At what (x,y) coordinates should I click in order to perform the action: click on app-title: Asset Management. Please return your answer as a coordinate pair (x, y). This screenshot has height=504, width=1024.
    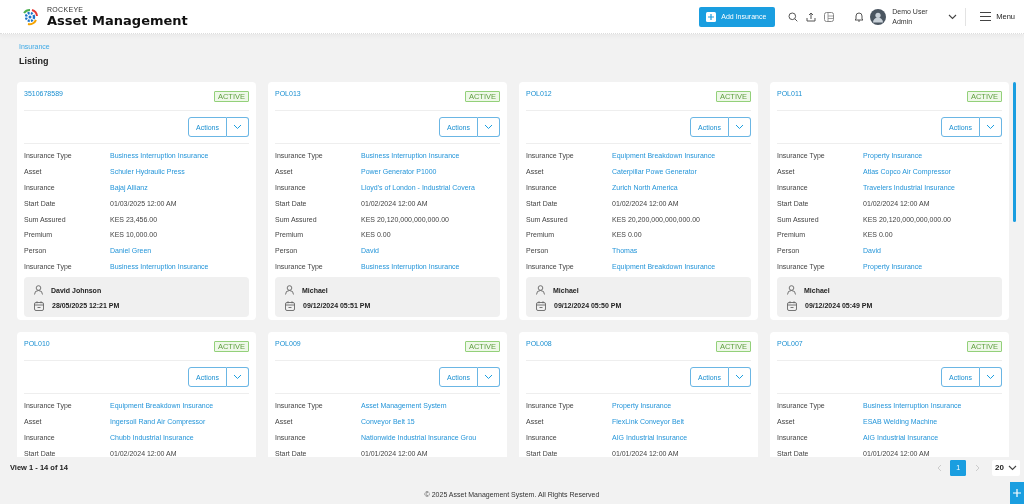
    Looking at the image, I should click on (117, 20).